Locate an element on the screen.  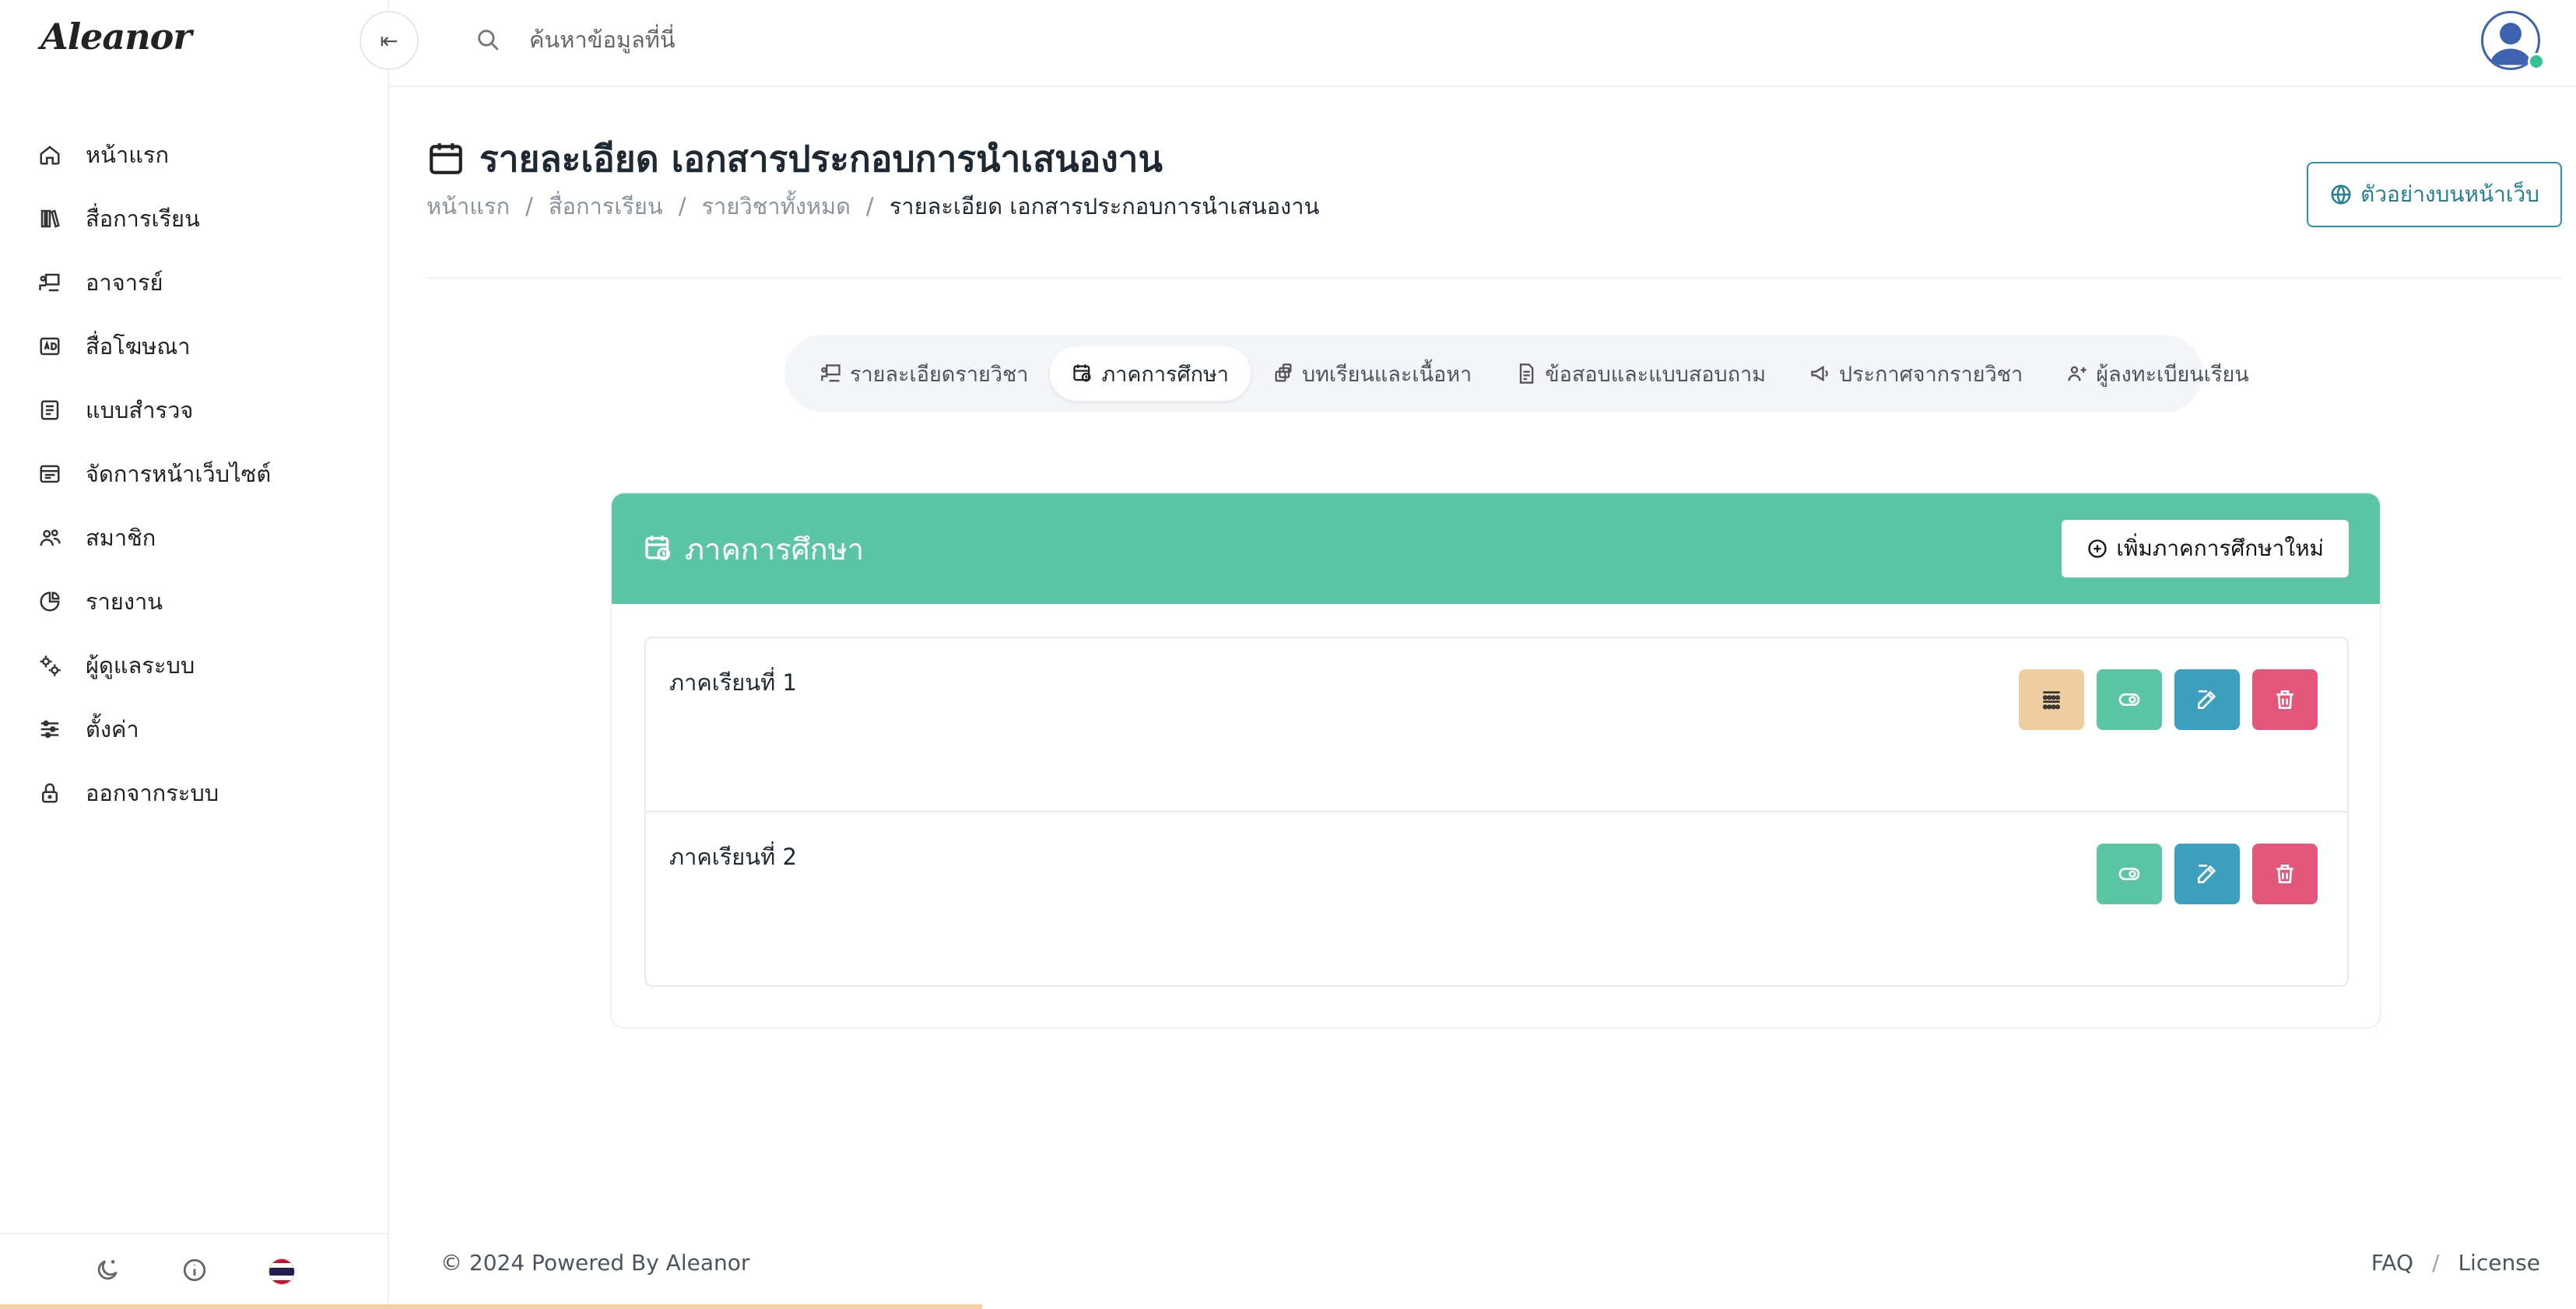
sidebar-item-label: สื่อโฆษณา is located at coordinates (139, 346).